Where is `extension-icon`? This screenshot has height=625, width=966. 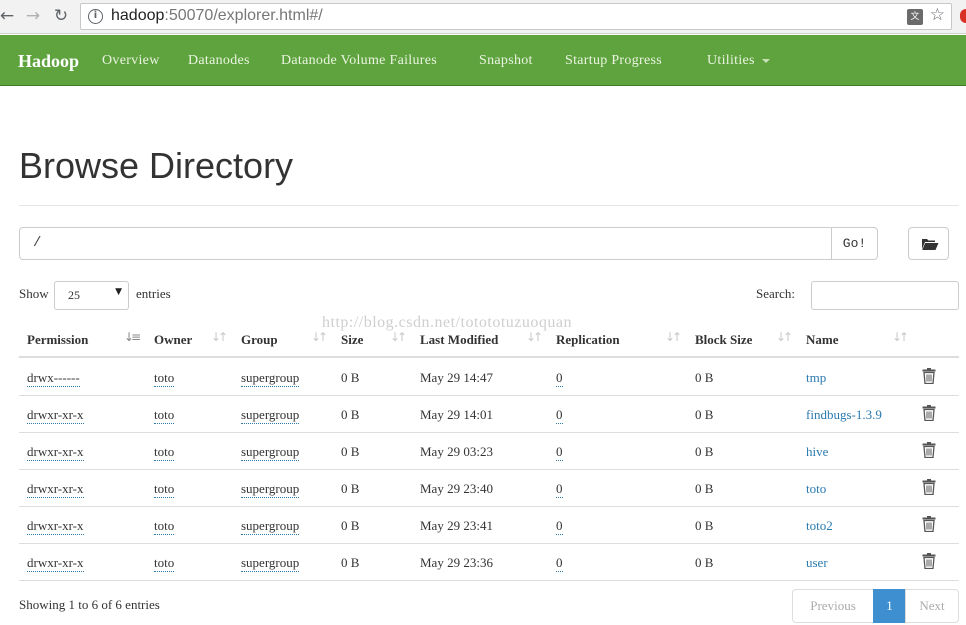
extension-icon is located at coordinates (963, 16).